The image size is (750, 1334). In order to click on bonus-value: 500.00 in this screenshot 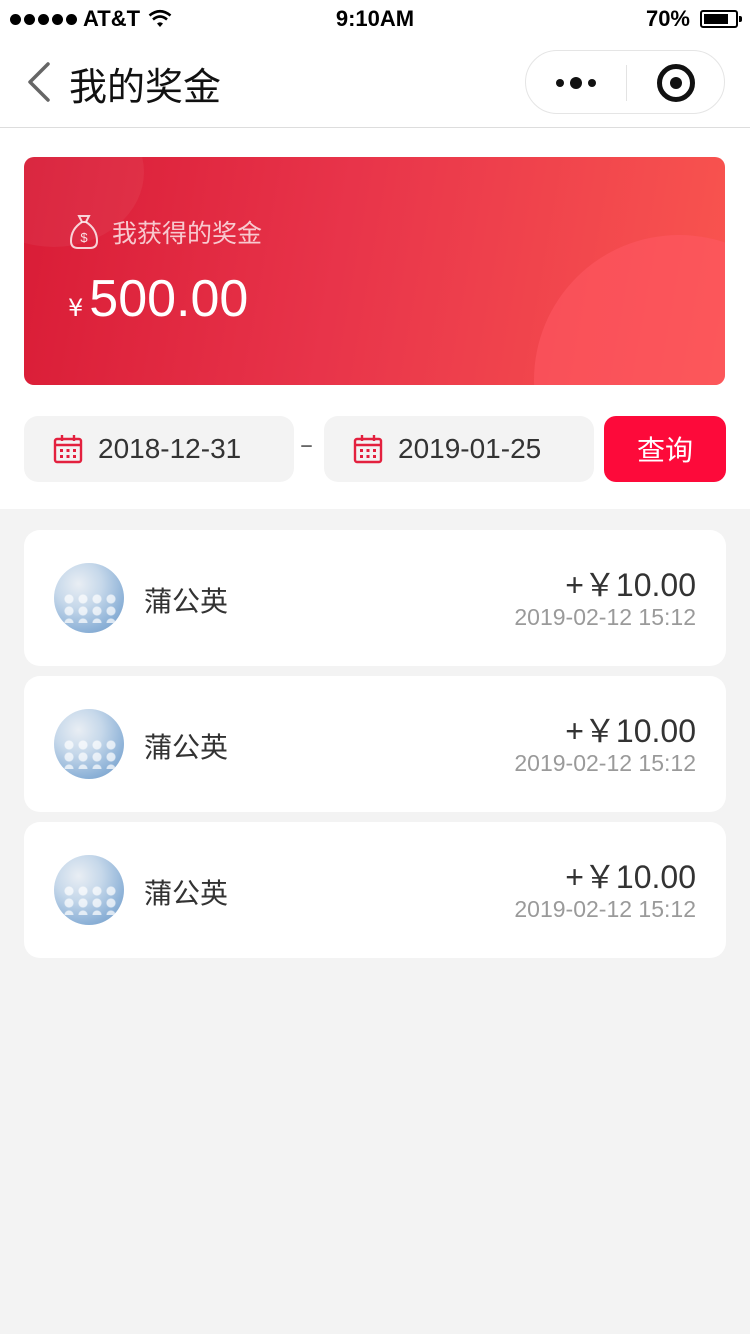, I will do `click(169, 299)`.